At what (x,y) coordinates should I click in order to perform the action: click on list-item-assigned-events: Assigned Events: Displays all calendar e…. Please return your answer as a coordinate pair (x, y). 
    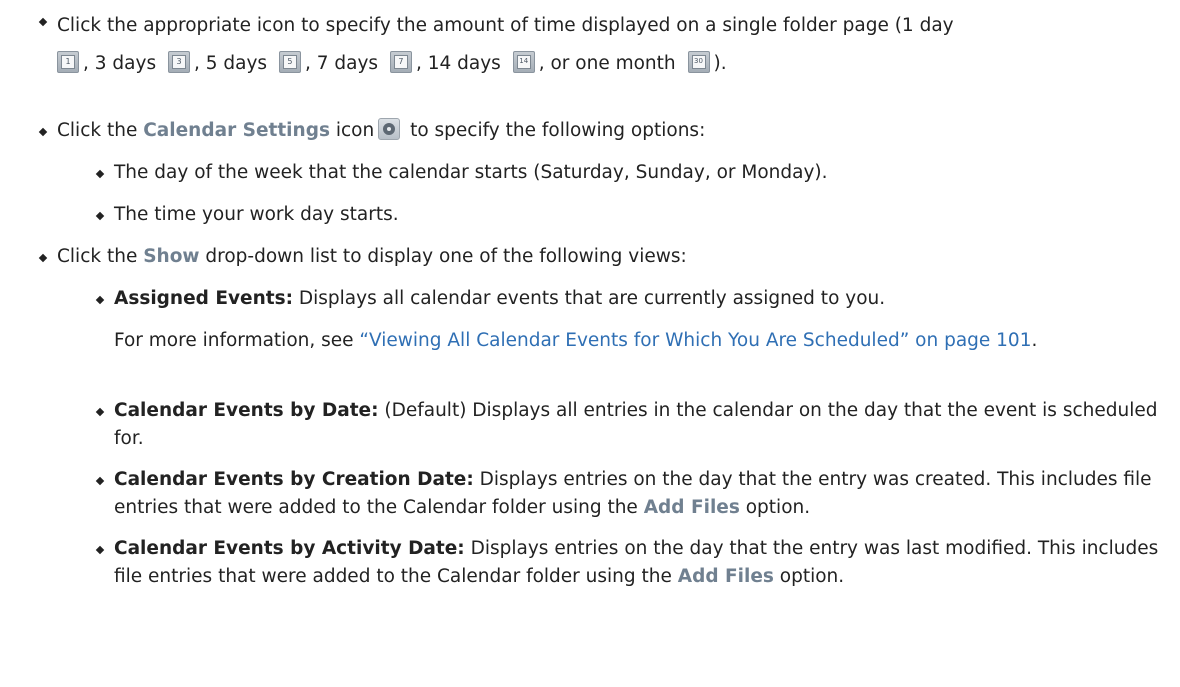
    Looking at the image, I should click on (633, 299).